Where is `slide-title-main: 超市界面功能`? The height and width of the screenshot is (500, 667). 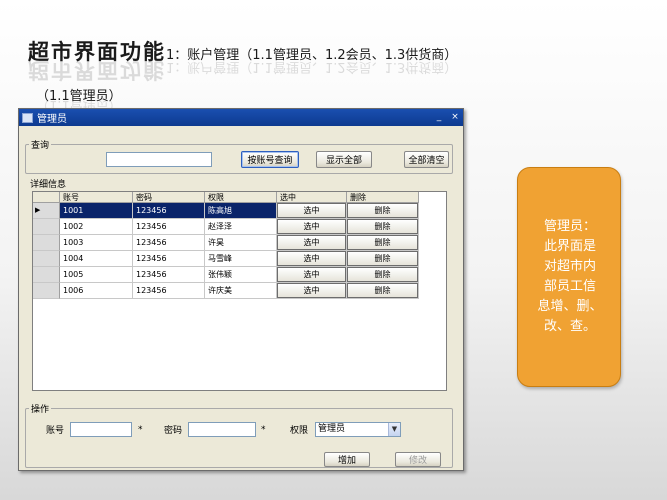 slide-title-main: 超市界面功能 is located at coordinates (97, 52).